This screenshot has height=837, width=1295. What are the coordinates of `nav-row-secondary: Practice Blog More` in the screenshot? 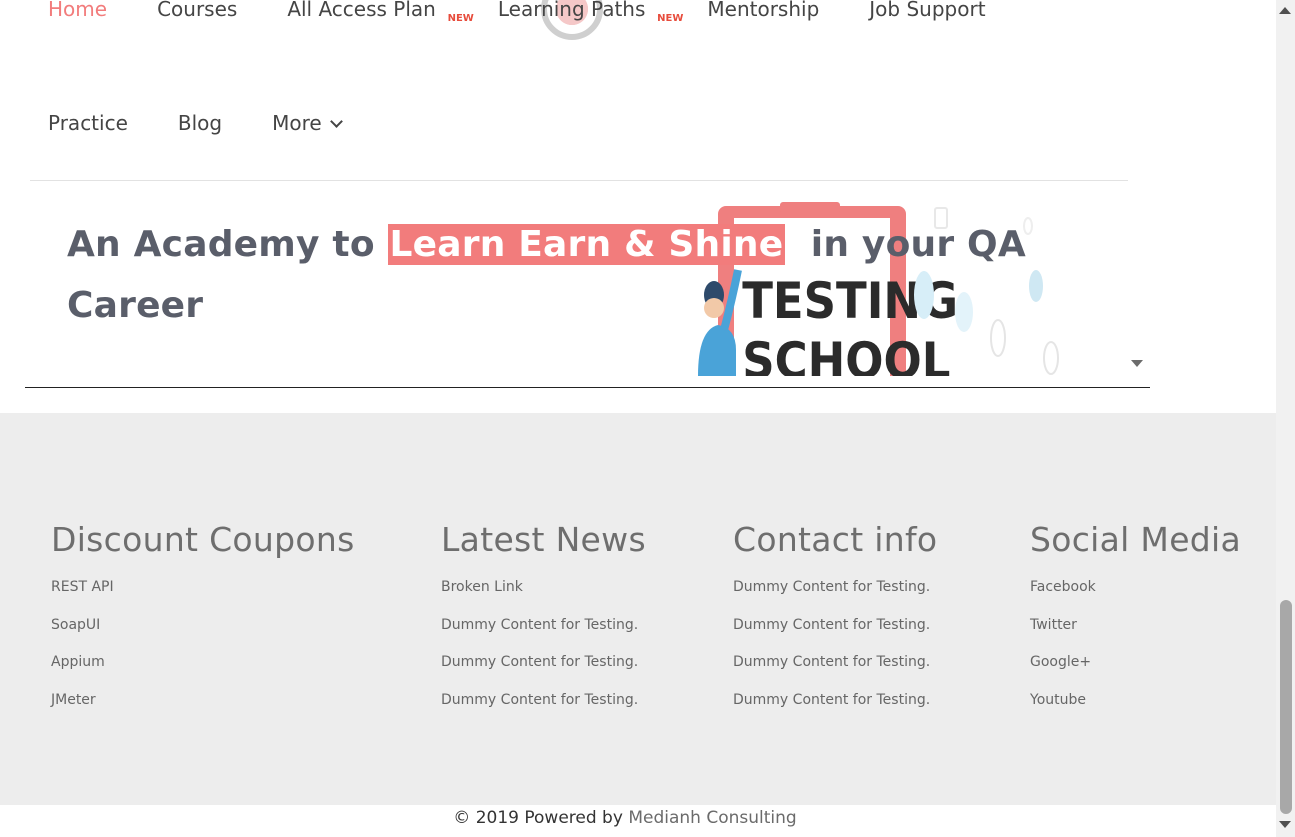 It's located at (219, 123).